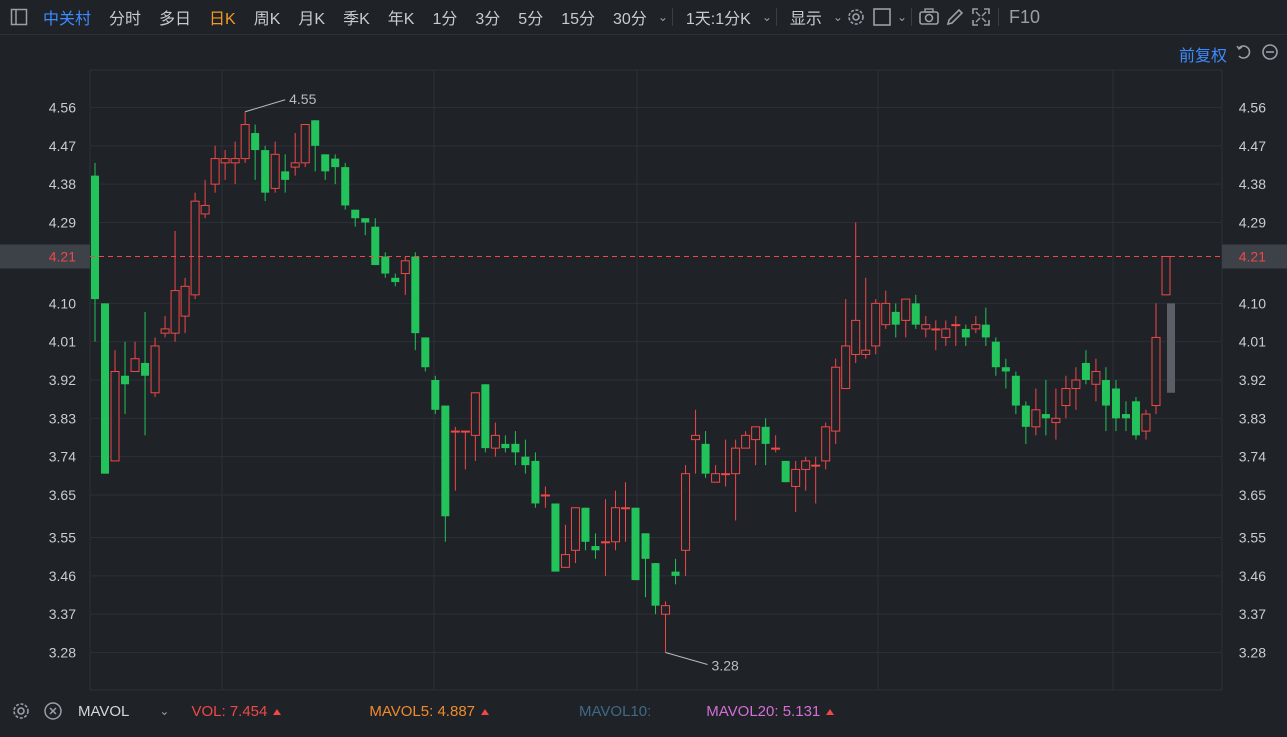  Describe the element at coordinates (19, 17) in the screenshot. I see `panel-toggle-icon` at that location.